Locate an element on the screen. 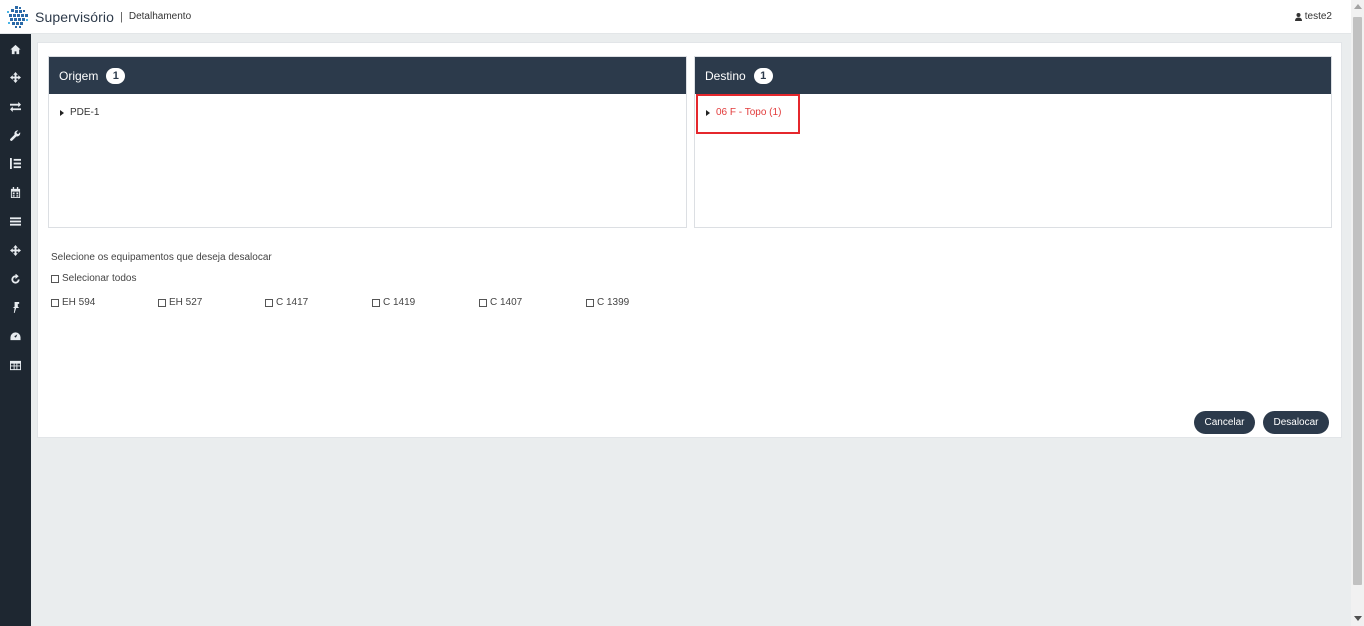 This screenshot has width=1364, height=626. page-subtitle: Detalhamento is located at coordinates (160, 16).